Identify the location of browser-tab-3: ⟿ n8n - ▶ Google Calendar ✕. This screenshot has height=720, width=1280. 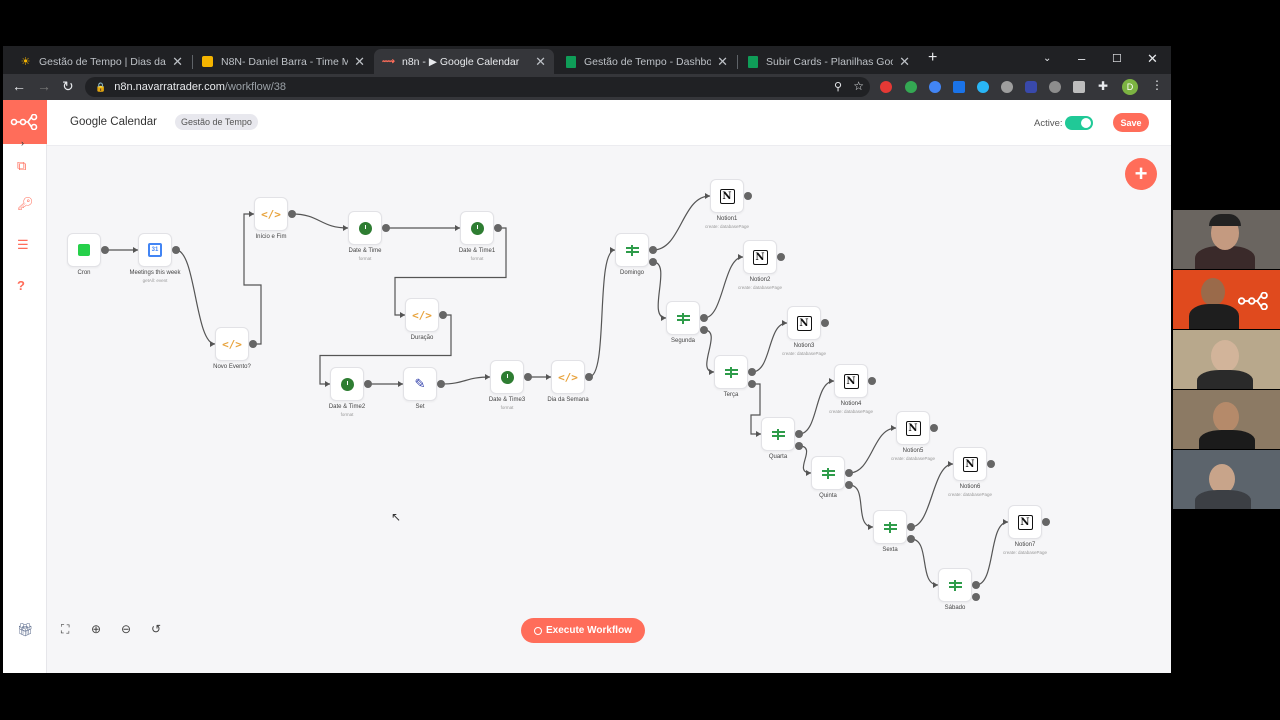
(464, 61).